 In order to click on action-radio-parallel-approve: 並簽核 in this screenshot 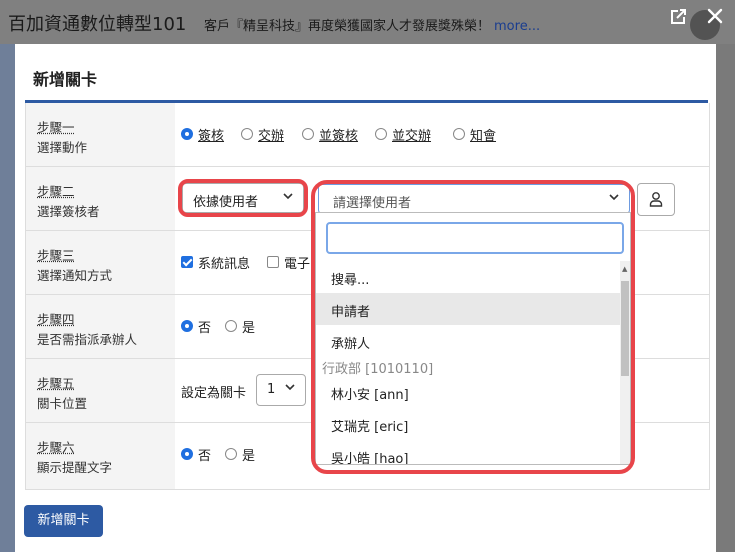, I will do `click(330, 134)`.